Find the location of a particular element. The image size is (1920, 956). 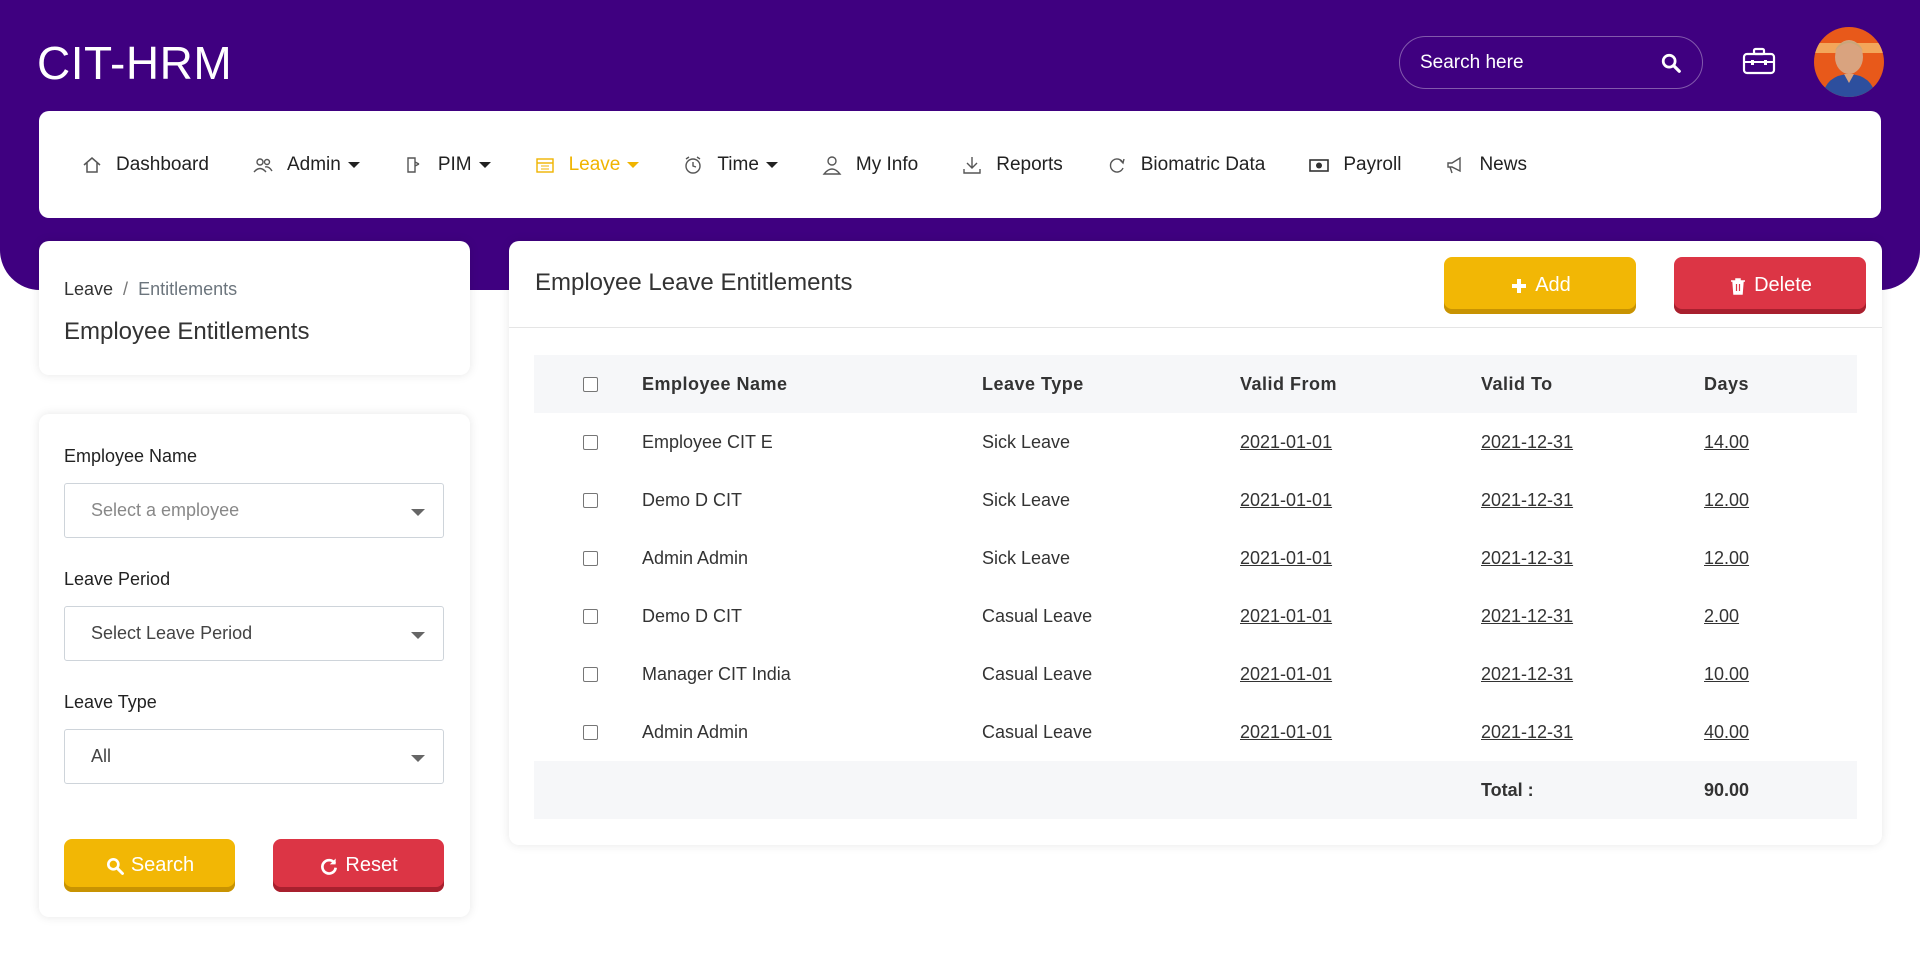

search-icon is located at coordinates (1671, 63).